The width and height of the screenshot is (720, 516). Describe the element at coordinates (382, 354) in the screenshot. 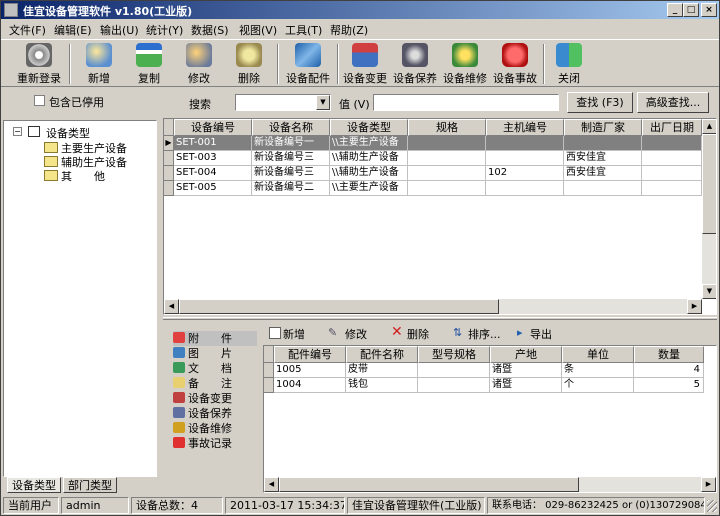

I see `column-header: 配件名称` at that location.